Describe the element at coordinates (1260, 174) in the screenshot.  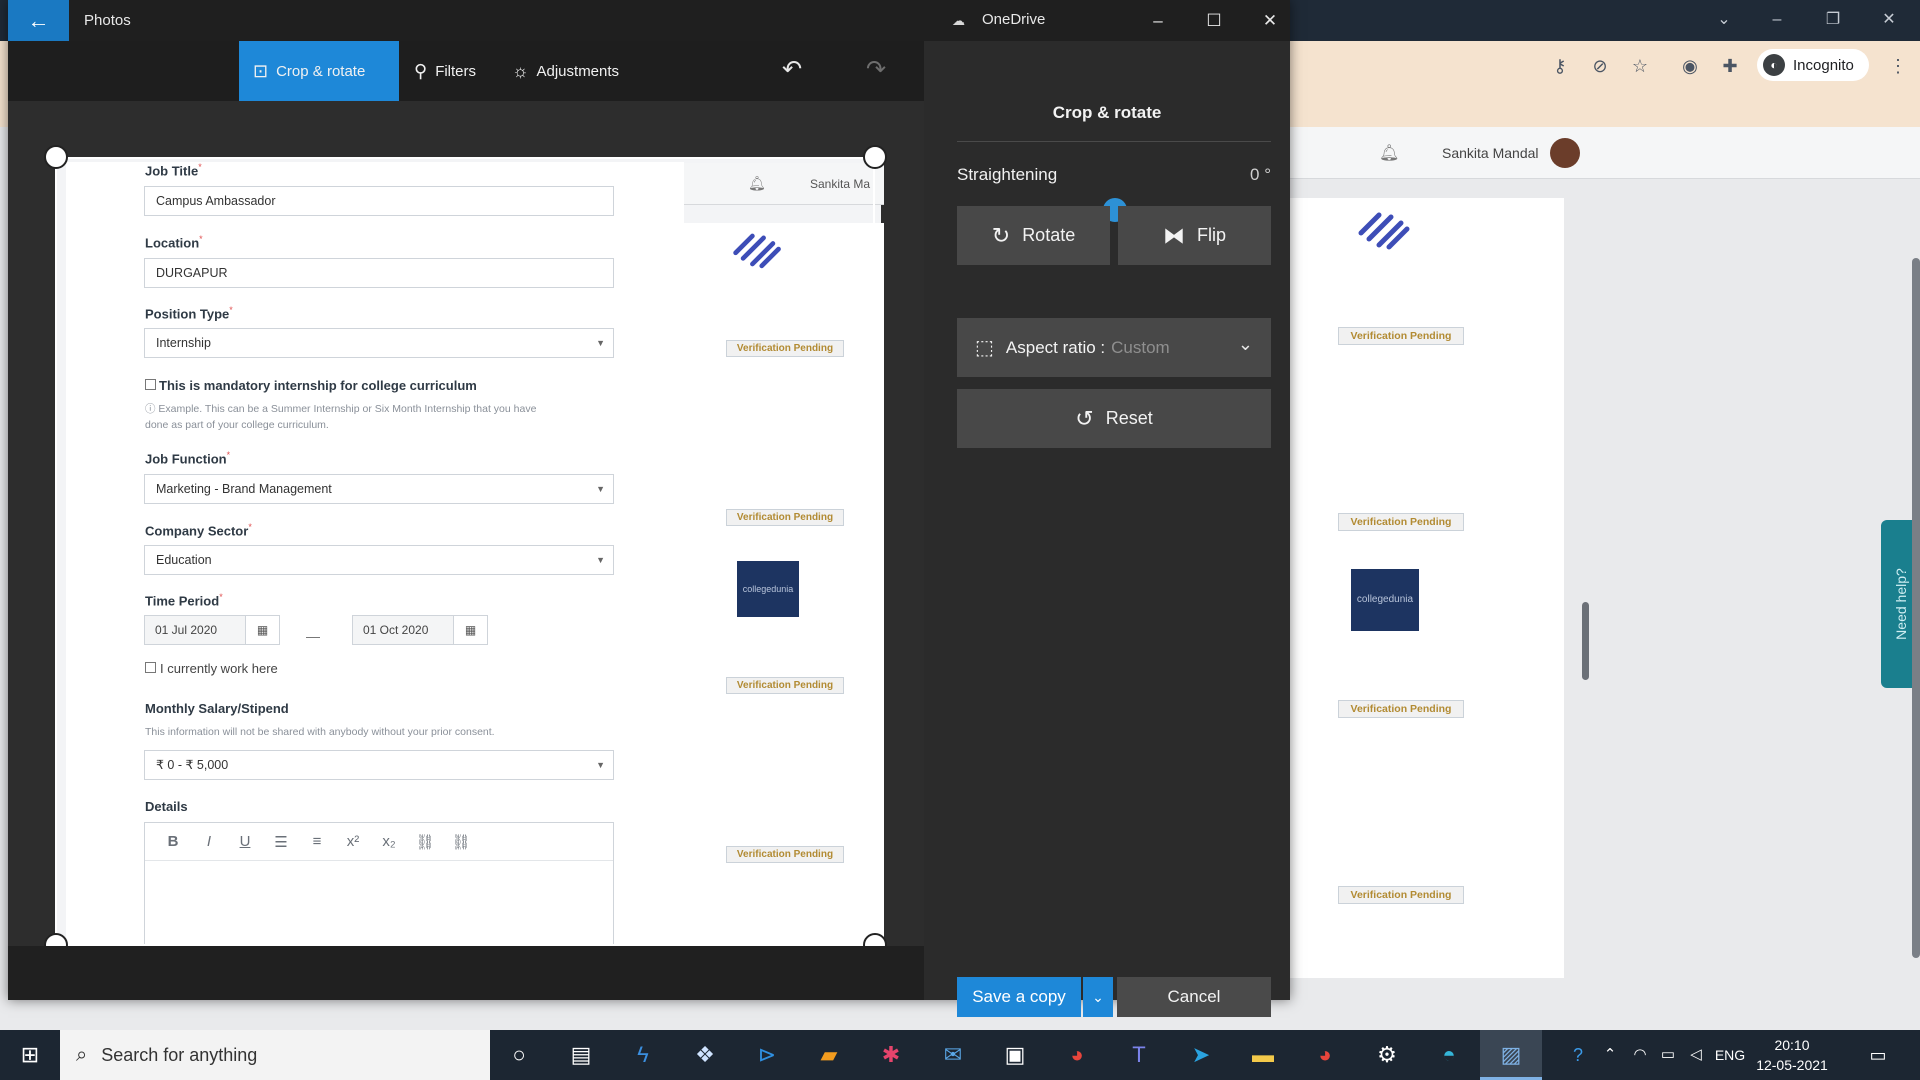
I see `straightening-value: 0 °` at that location.